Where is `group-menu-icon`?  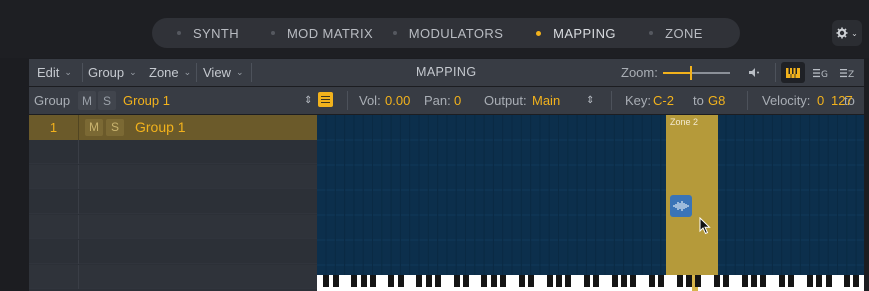
group-menu-icon is located at coordinates (325, 99).